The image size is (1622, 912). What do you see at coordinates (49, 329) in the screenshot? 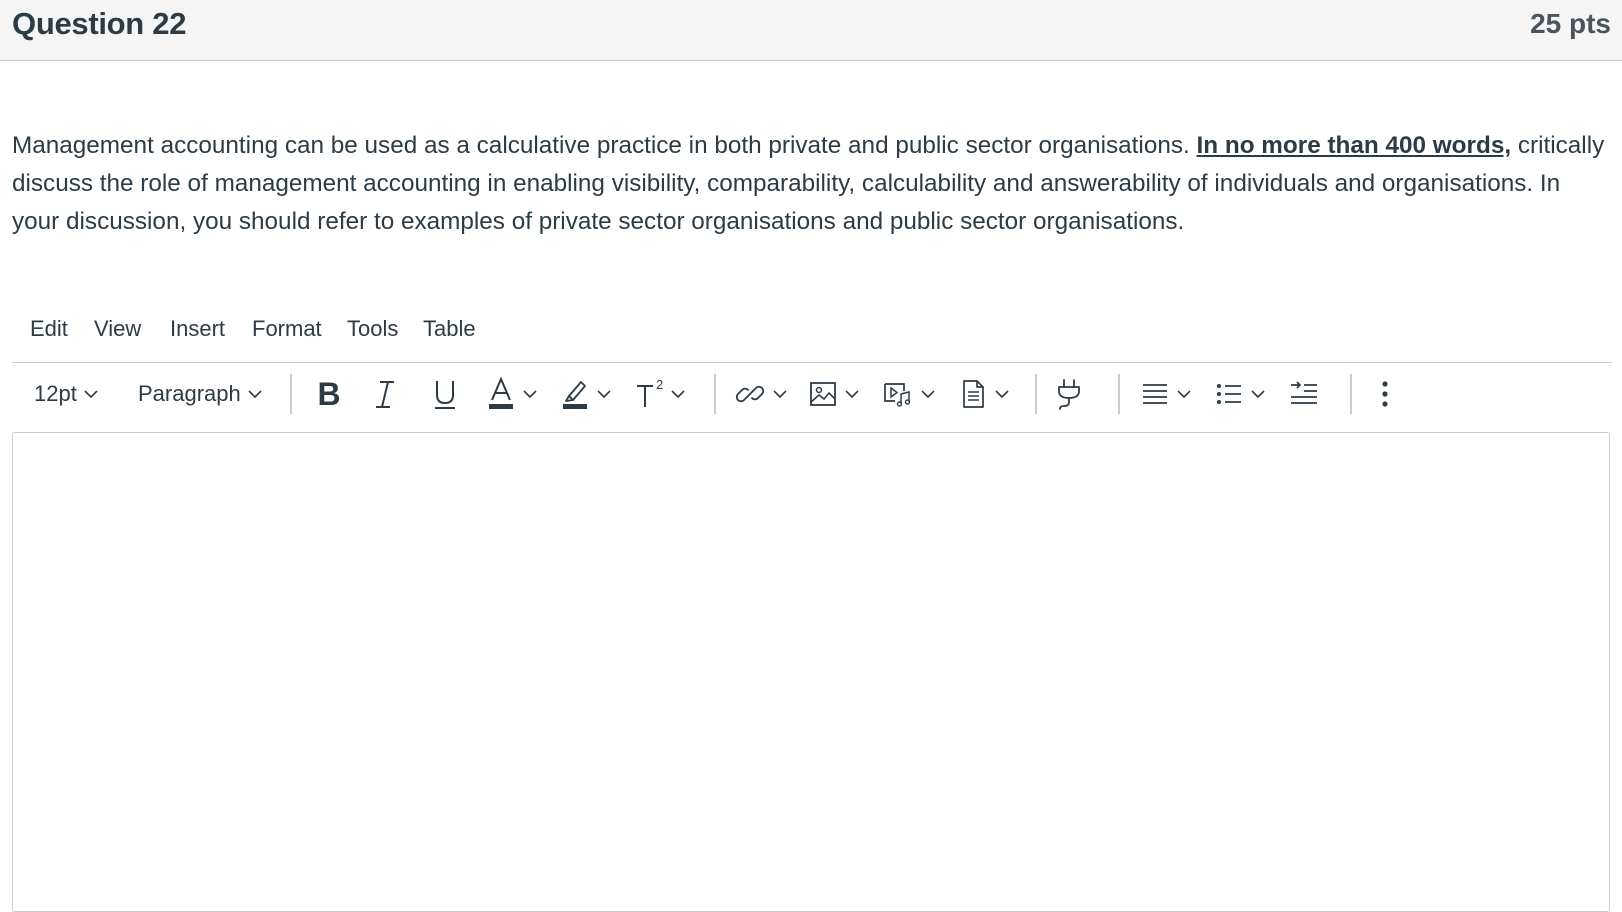
I see `menu-edit: Edit` at bounding box center [49, 329].